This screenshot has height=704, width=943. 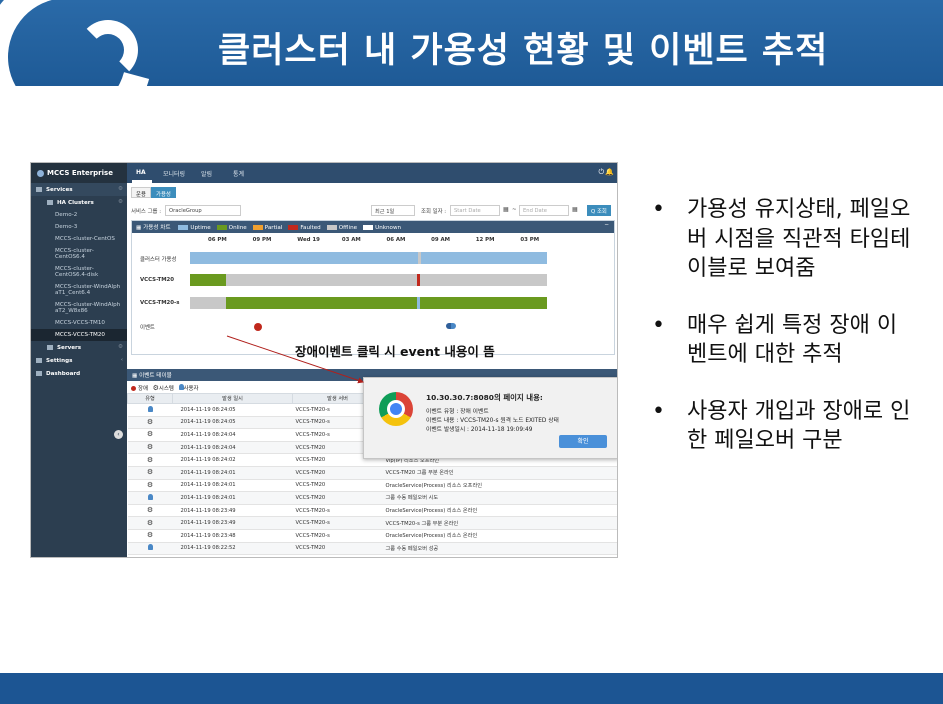 What do you see at coordinates (79, 290) in the screenshot?
I see `sidebar-item-cluster: MCCS-cluster-WindAlphaT1_Cent6.4` at bounding box center [79, 290].